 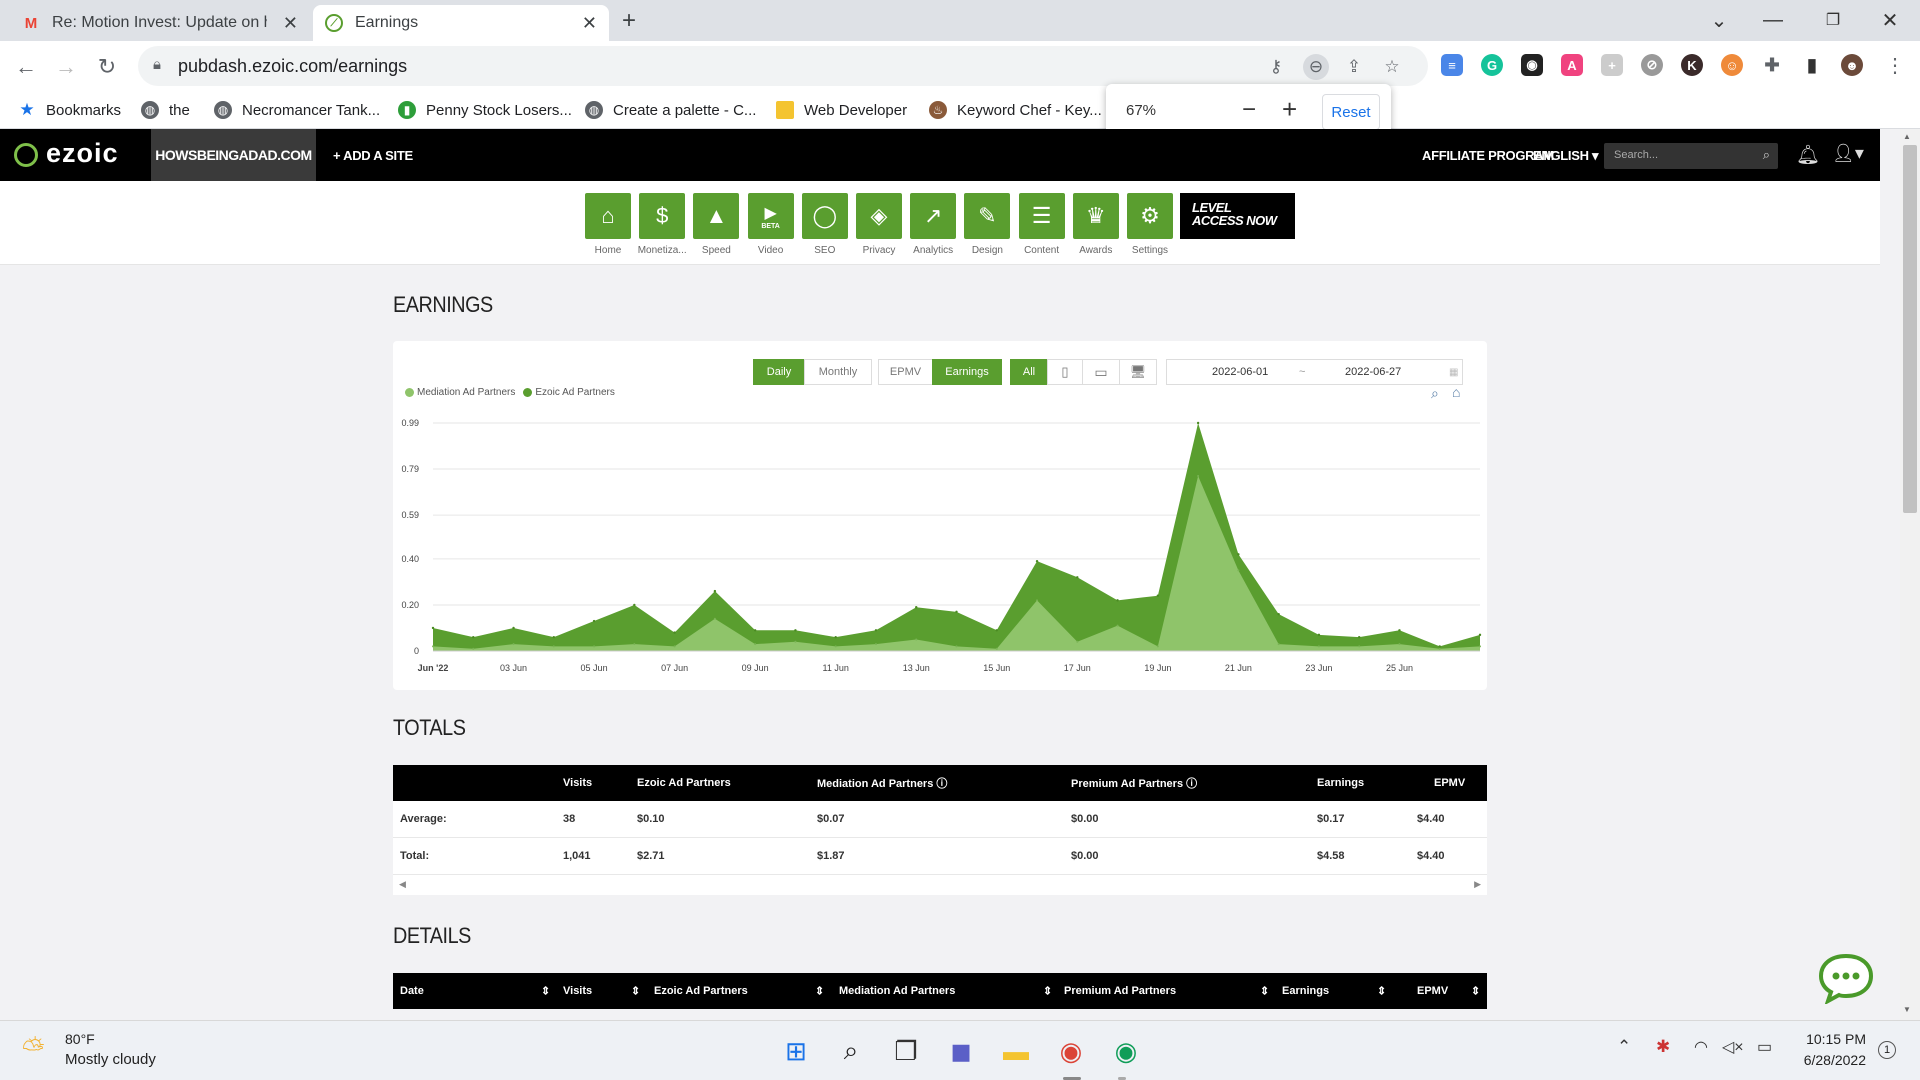 What do you see at coordinates (373, 155) in the screenshot?
I see `add-site-link: + ADD A SITE` at bounding box center [373, 155].